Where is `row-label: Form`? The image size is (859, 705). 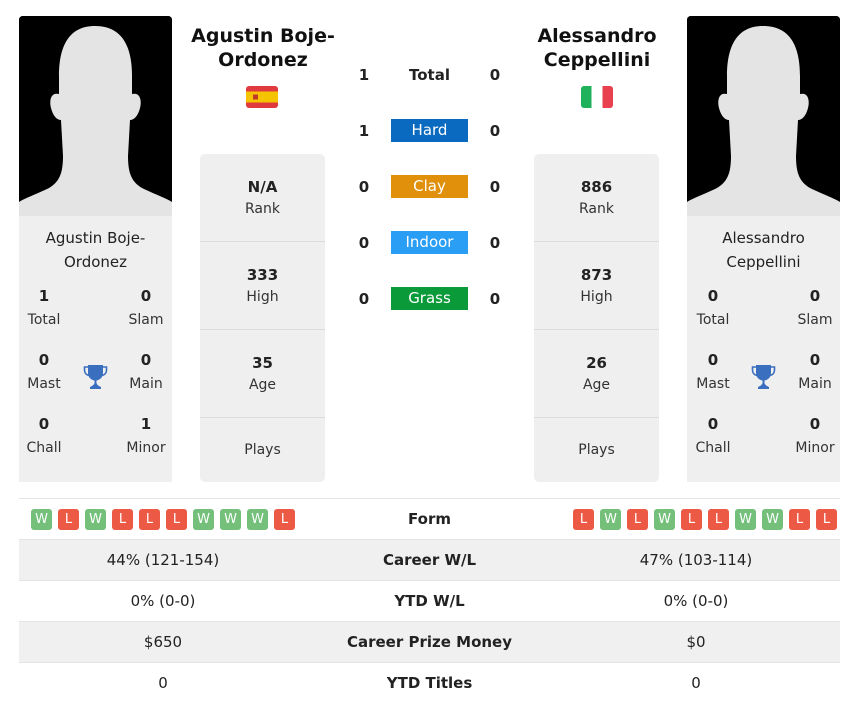
row-label: Form is located at coordinates (429, 519).